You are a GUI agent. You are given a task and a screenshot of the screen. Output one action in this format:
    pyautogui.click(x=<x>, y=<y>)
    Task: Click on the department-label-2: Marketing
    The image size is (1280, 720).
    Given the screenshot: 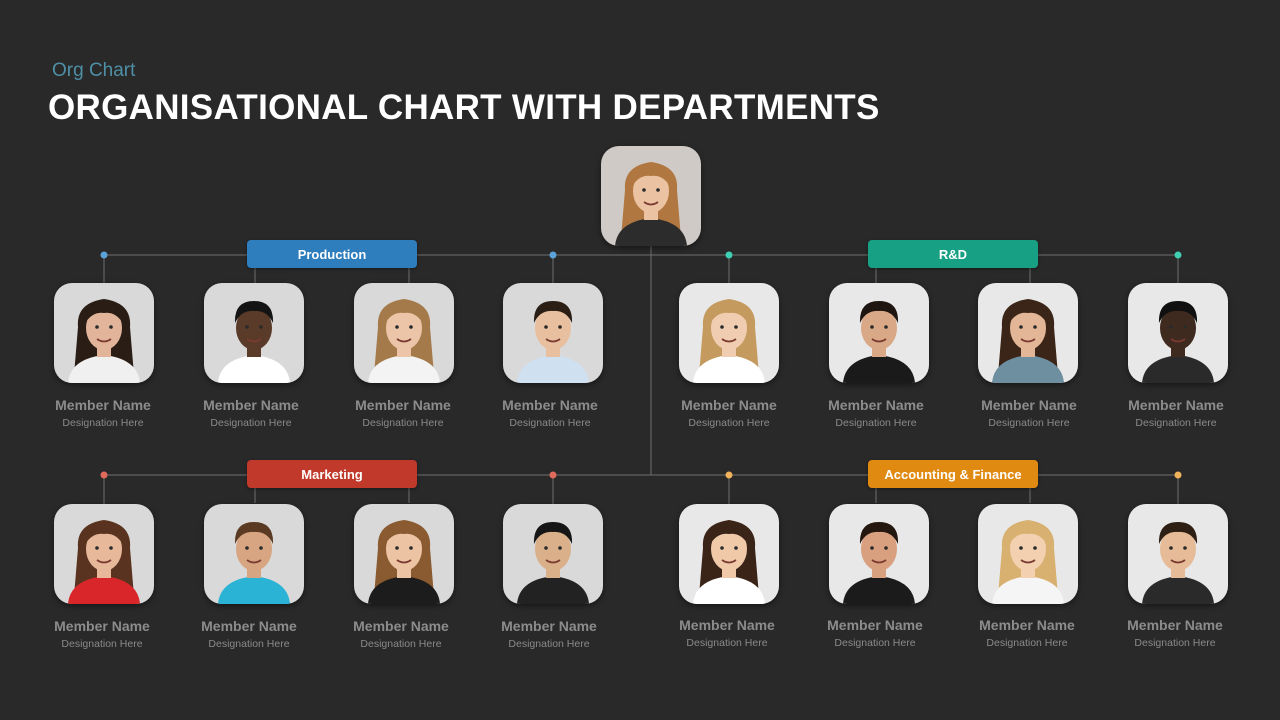 What is the action you would take?
    pyautogui.click(x=332, y=474)
    